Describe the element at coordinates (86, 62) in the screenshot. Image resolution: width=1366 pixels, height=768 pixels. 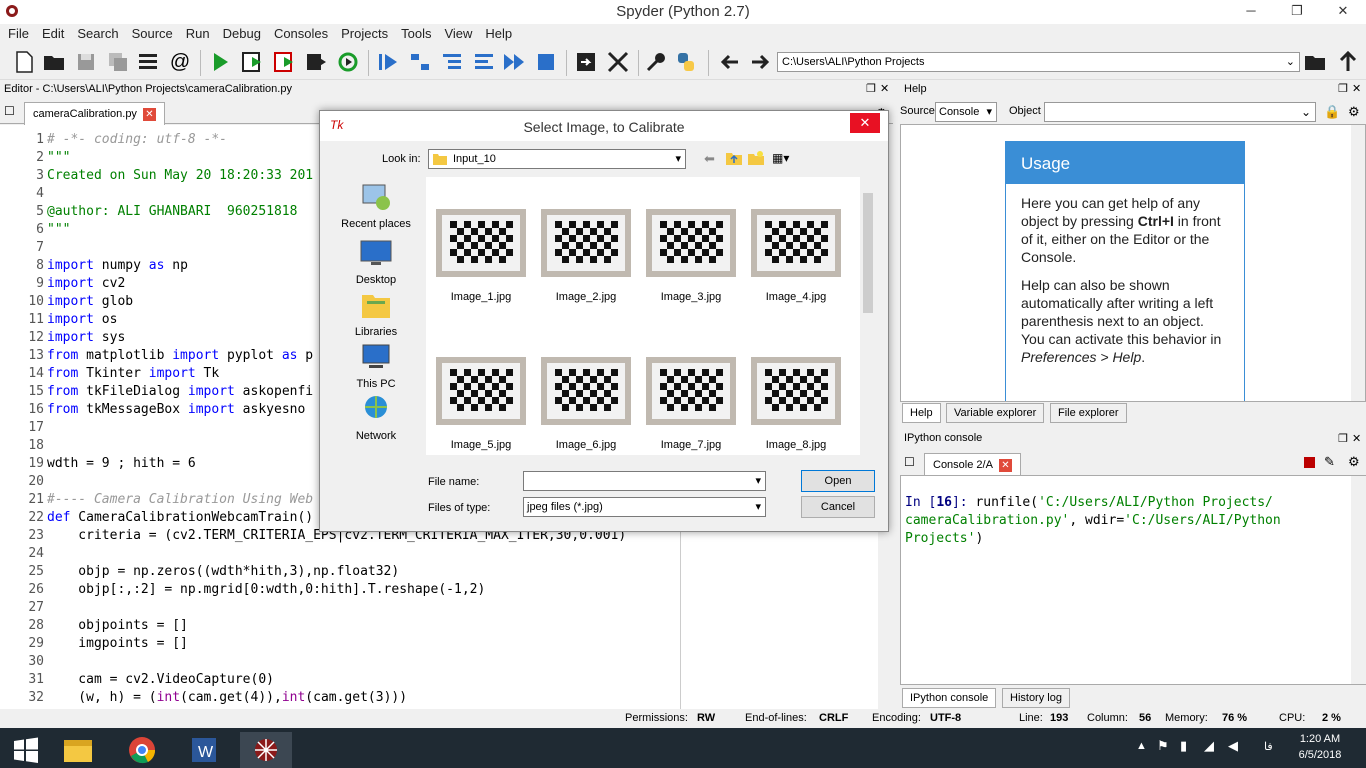
I see `save-icon` at that location.